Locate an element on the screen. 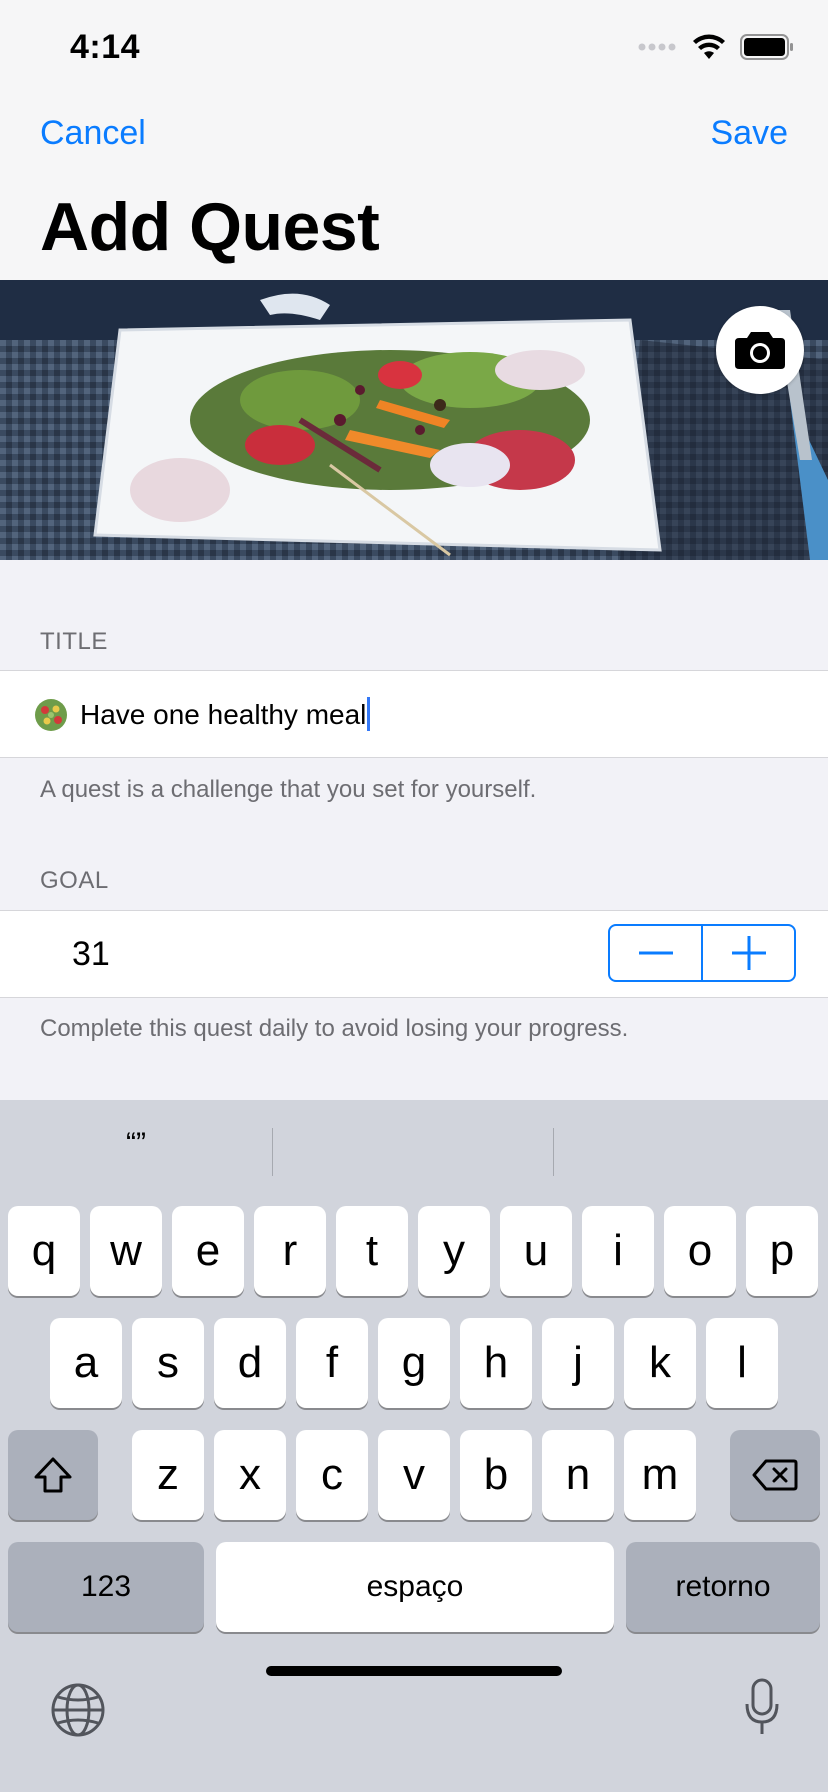  title-cell: Have one healthy meal is located at coordinates (414, 714).